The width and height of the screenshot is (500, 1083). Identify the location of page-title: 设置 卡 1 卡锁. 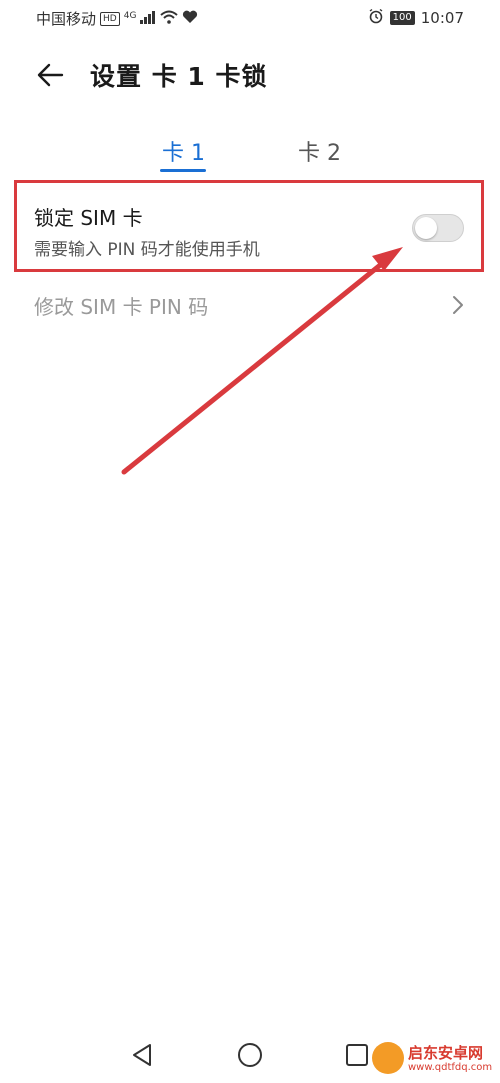
(179, 76).